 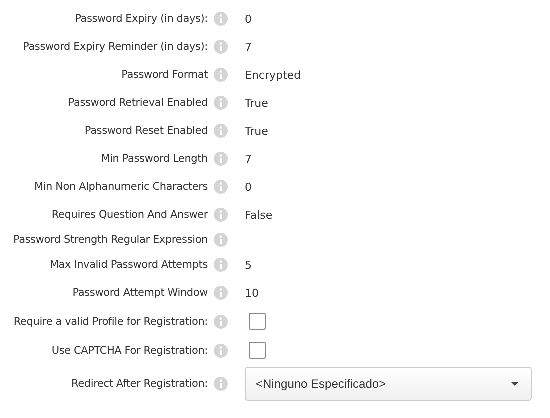 I want to click on setting-label: Max Invalid Password Attempts, so click(x=128, y=265).